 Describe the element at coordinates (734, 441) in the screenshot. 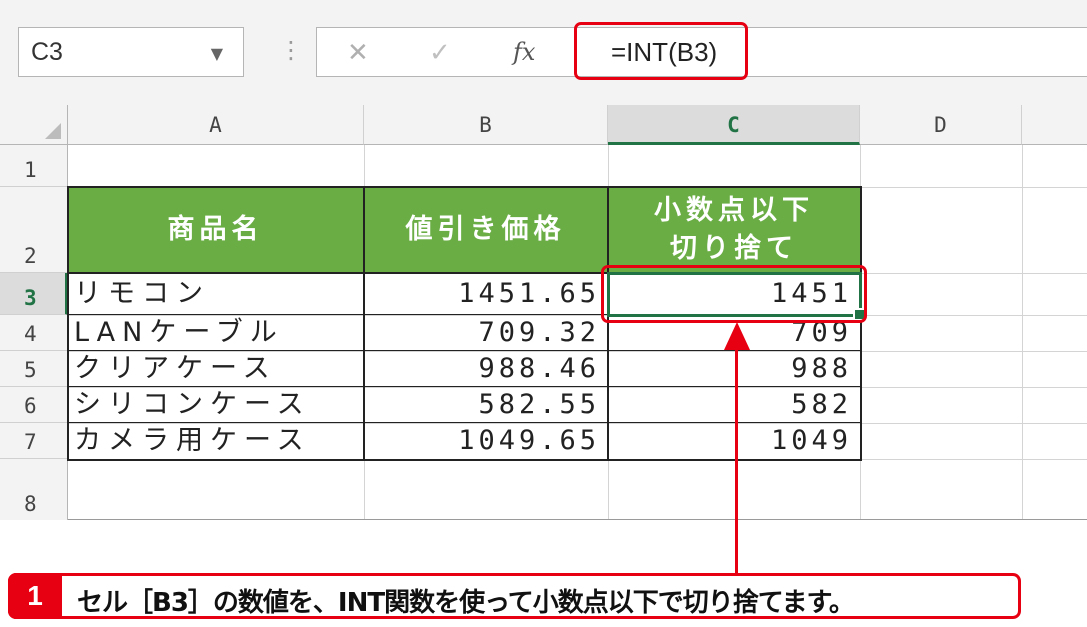

I see `cell-c7: 1049` at that location.